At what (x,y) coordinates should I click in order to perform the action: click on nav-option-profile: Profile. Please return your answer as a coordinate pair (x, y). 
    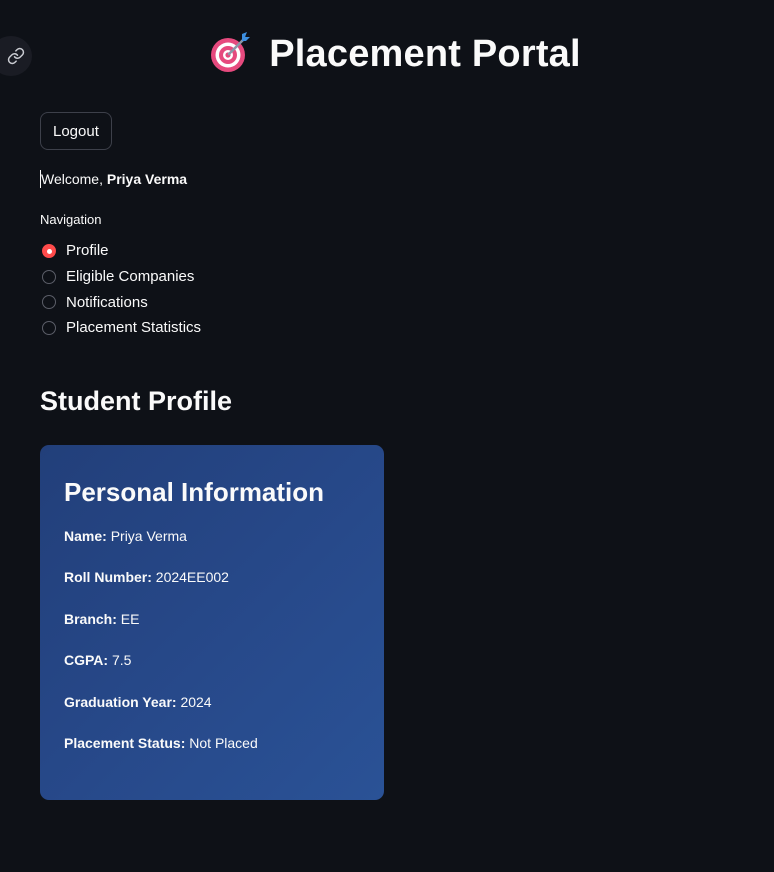
    Looking at the image, I should click on (120, 251).